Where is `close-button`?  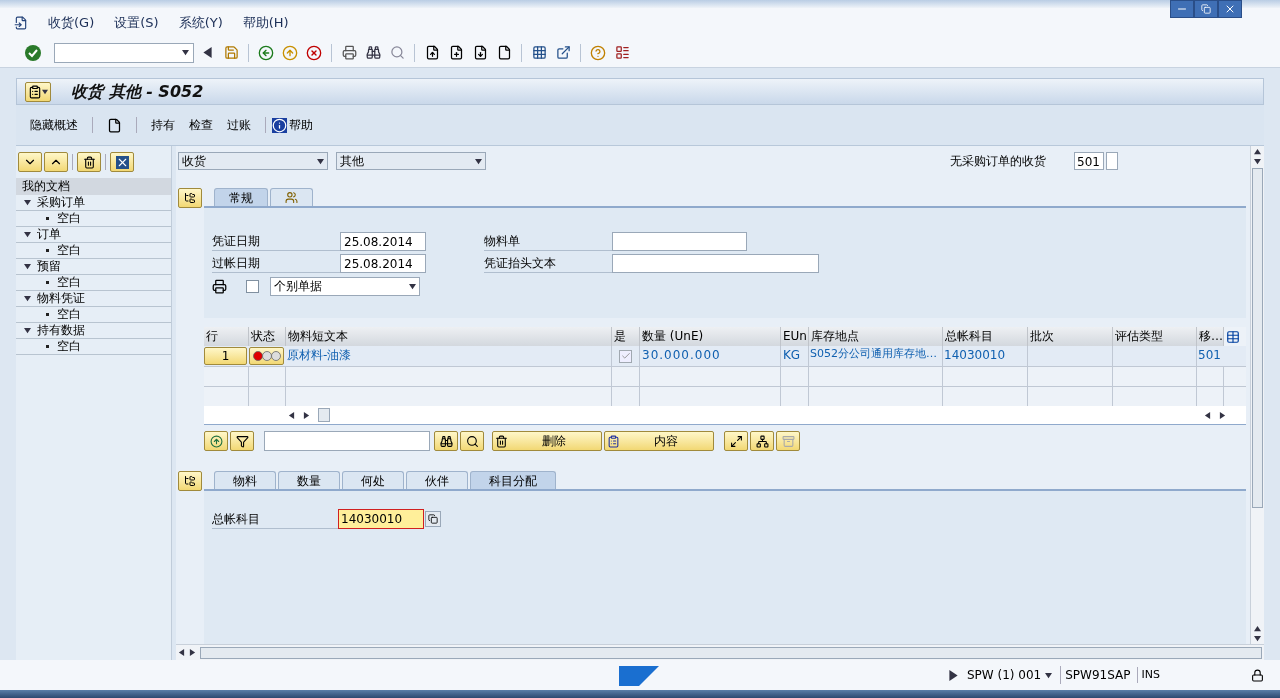
close-button is located at coordinates (1230, 9).